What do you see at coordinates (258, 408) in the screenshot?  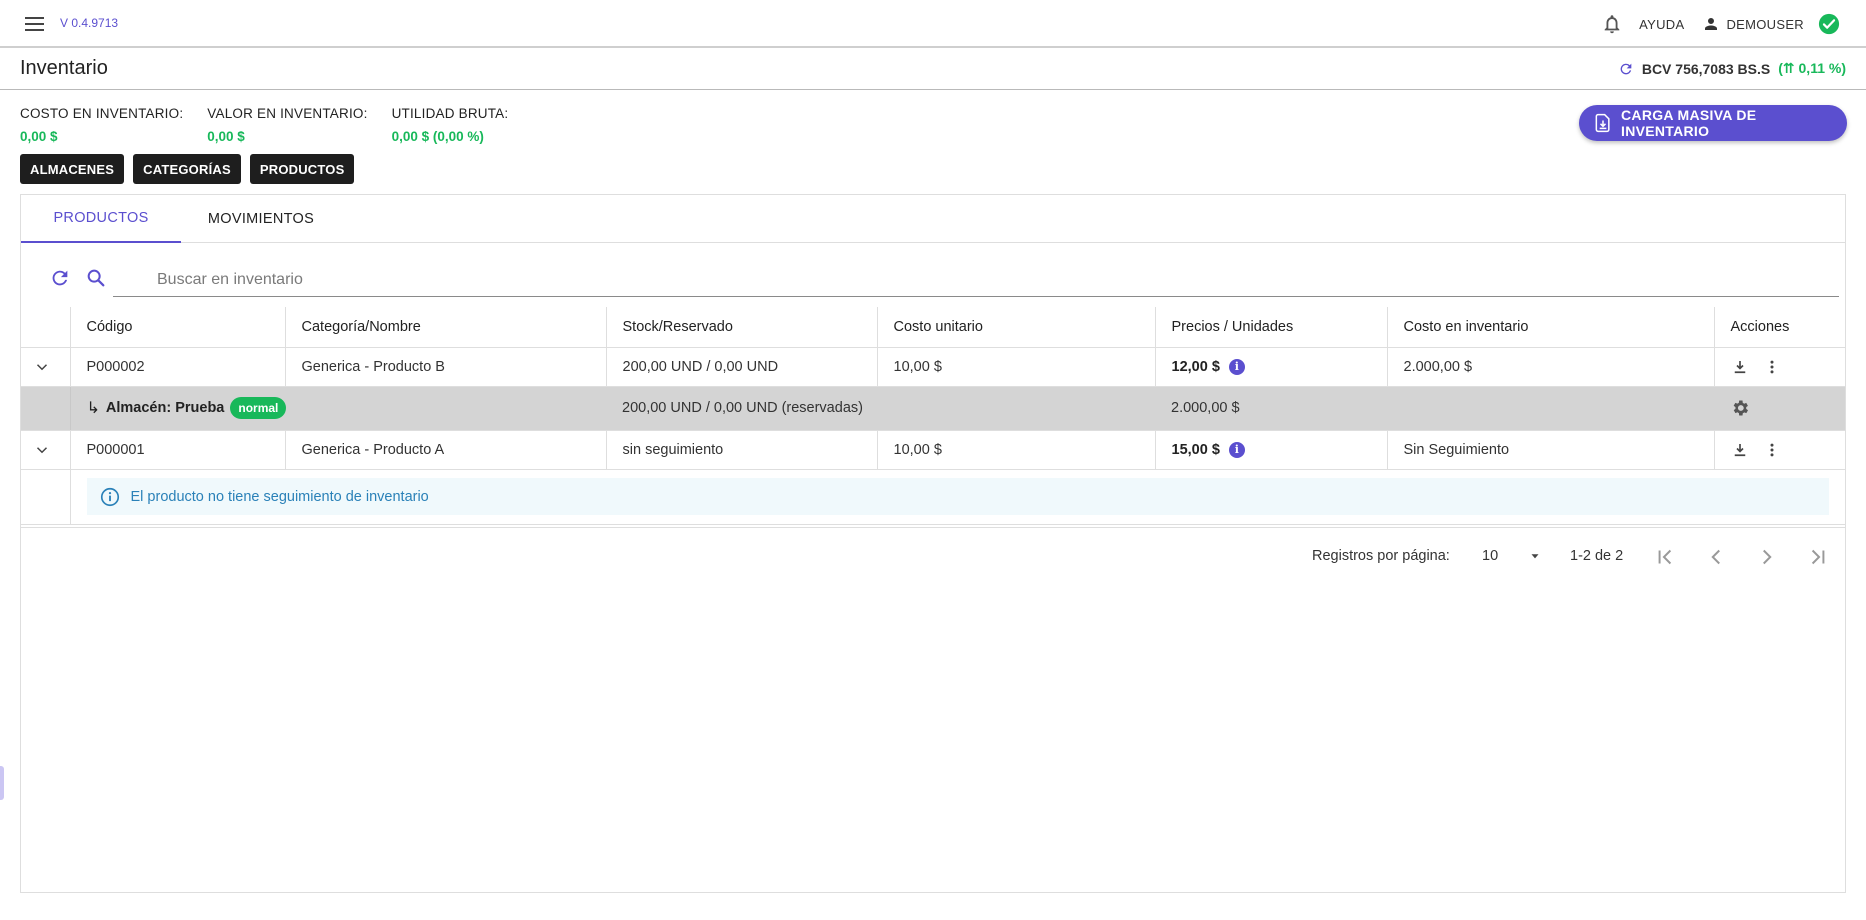 I see `status-badge: normal` at bounding box center [258, 408].